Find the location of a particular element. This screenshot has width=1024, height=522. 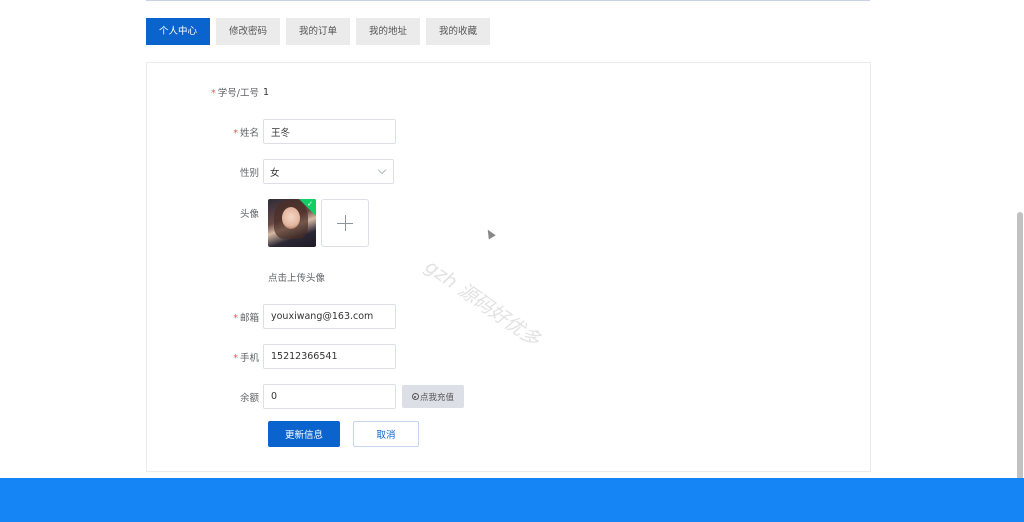

recharge-label: 点我充值 is located at coordinates (436, 397).